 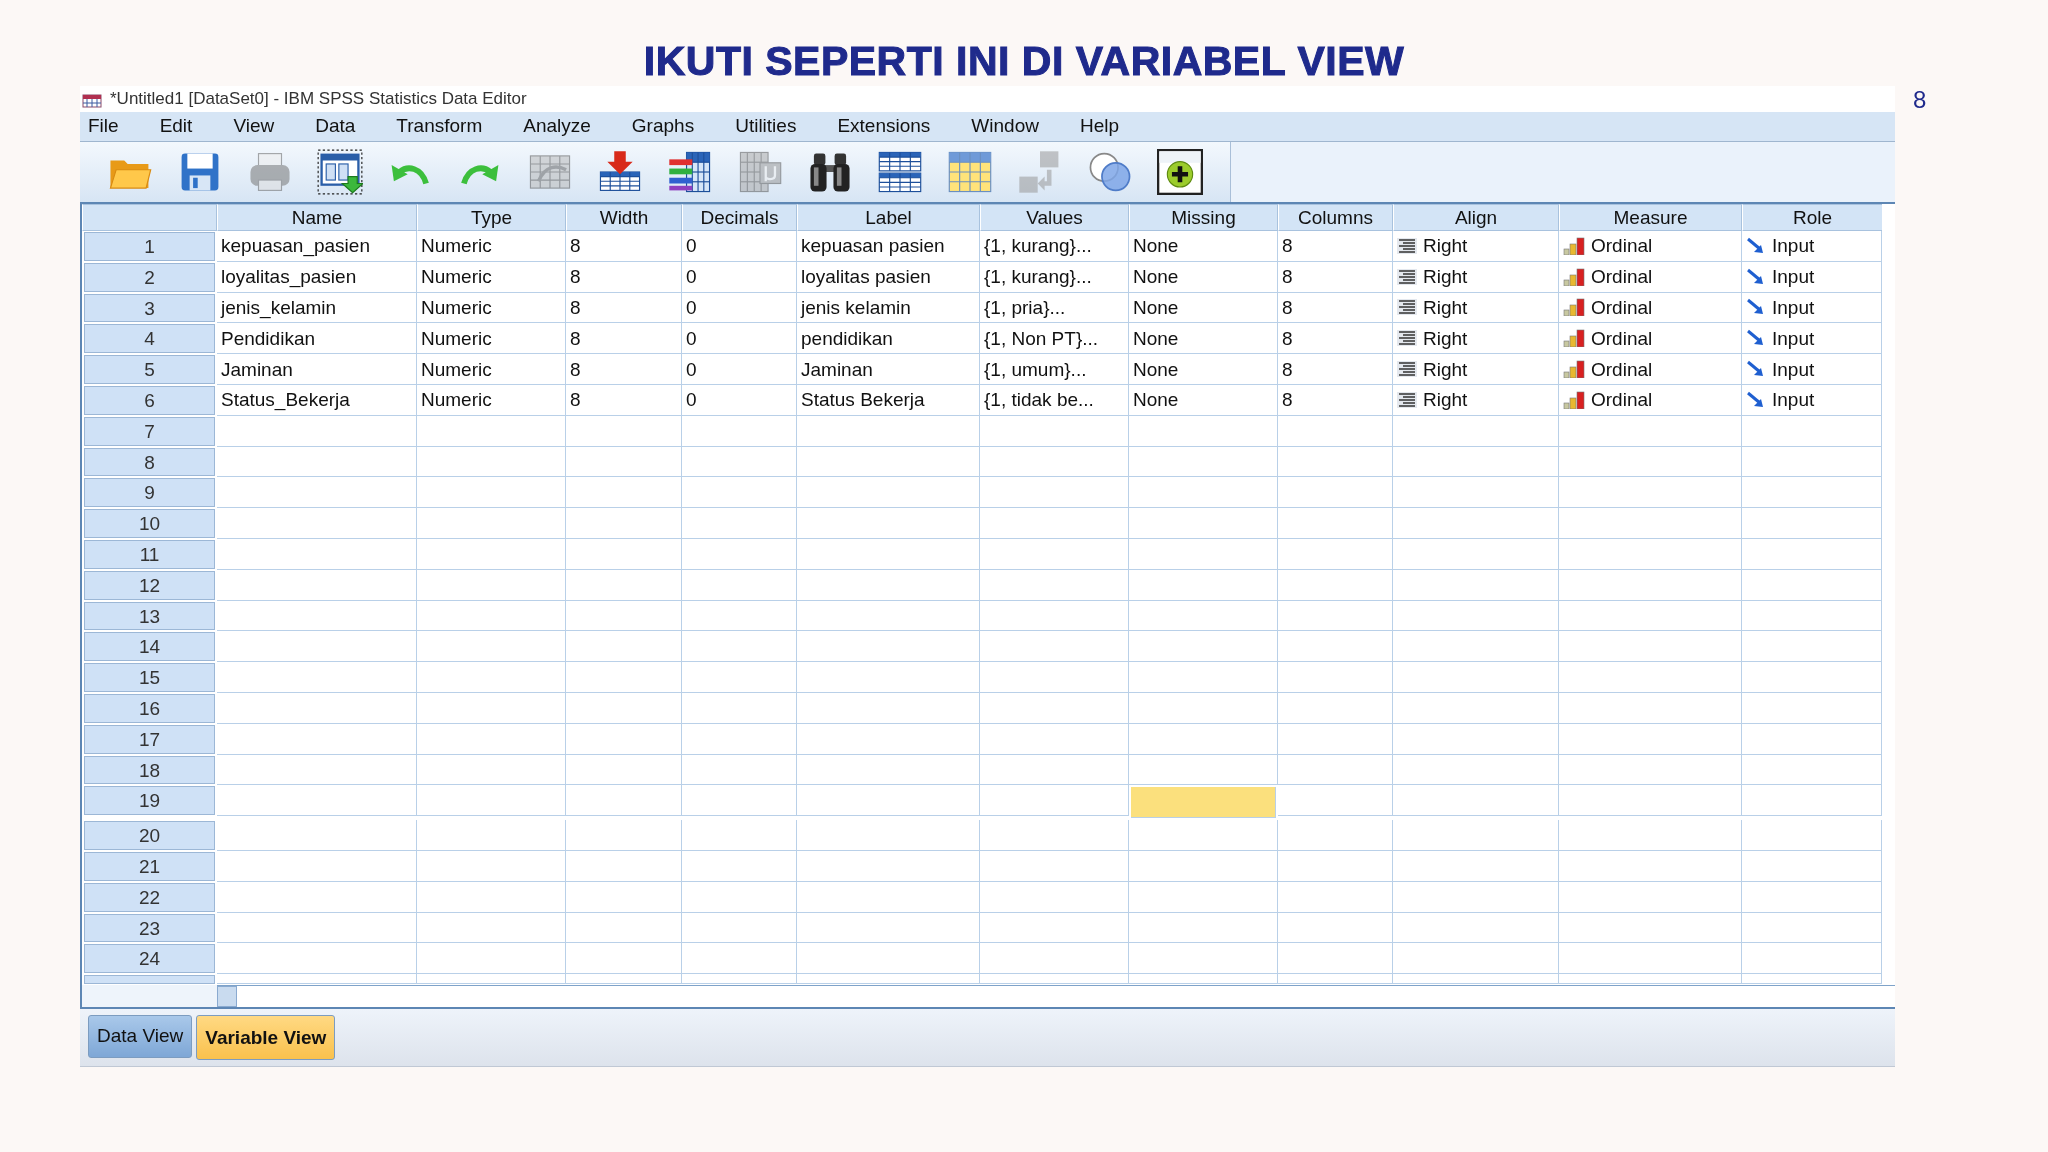 What do you see at coordinates (769, 126) in the screenshot?
I see `menu-item: Utilities` at bounding box center [769, 126].